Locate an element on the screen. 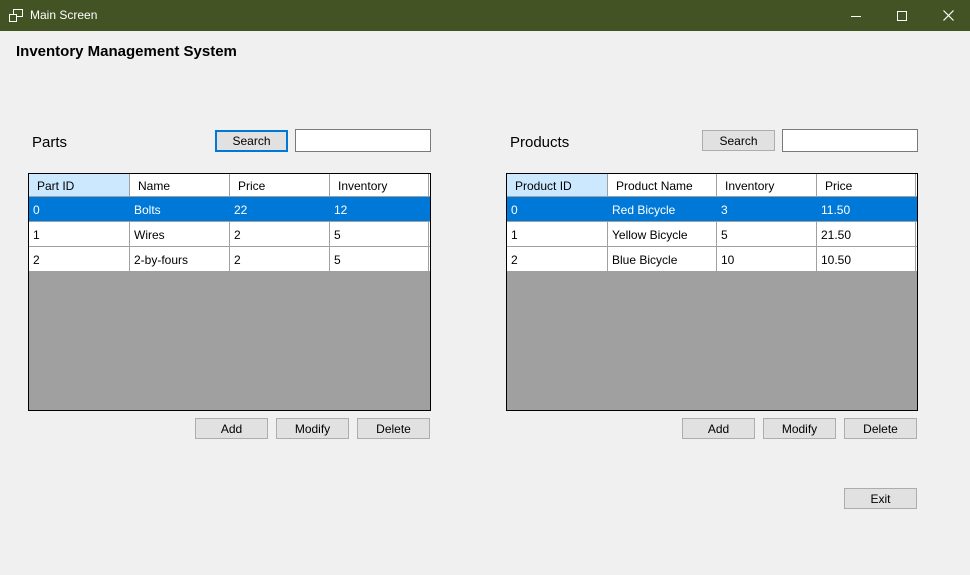 The height and width of the screenshot is (575, 970). products-col-product-id: Product ID is located at coordinates (557, 185).